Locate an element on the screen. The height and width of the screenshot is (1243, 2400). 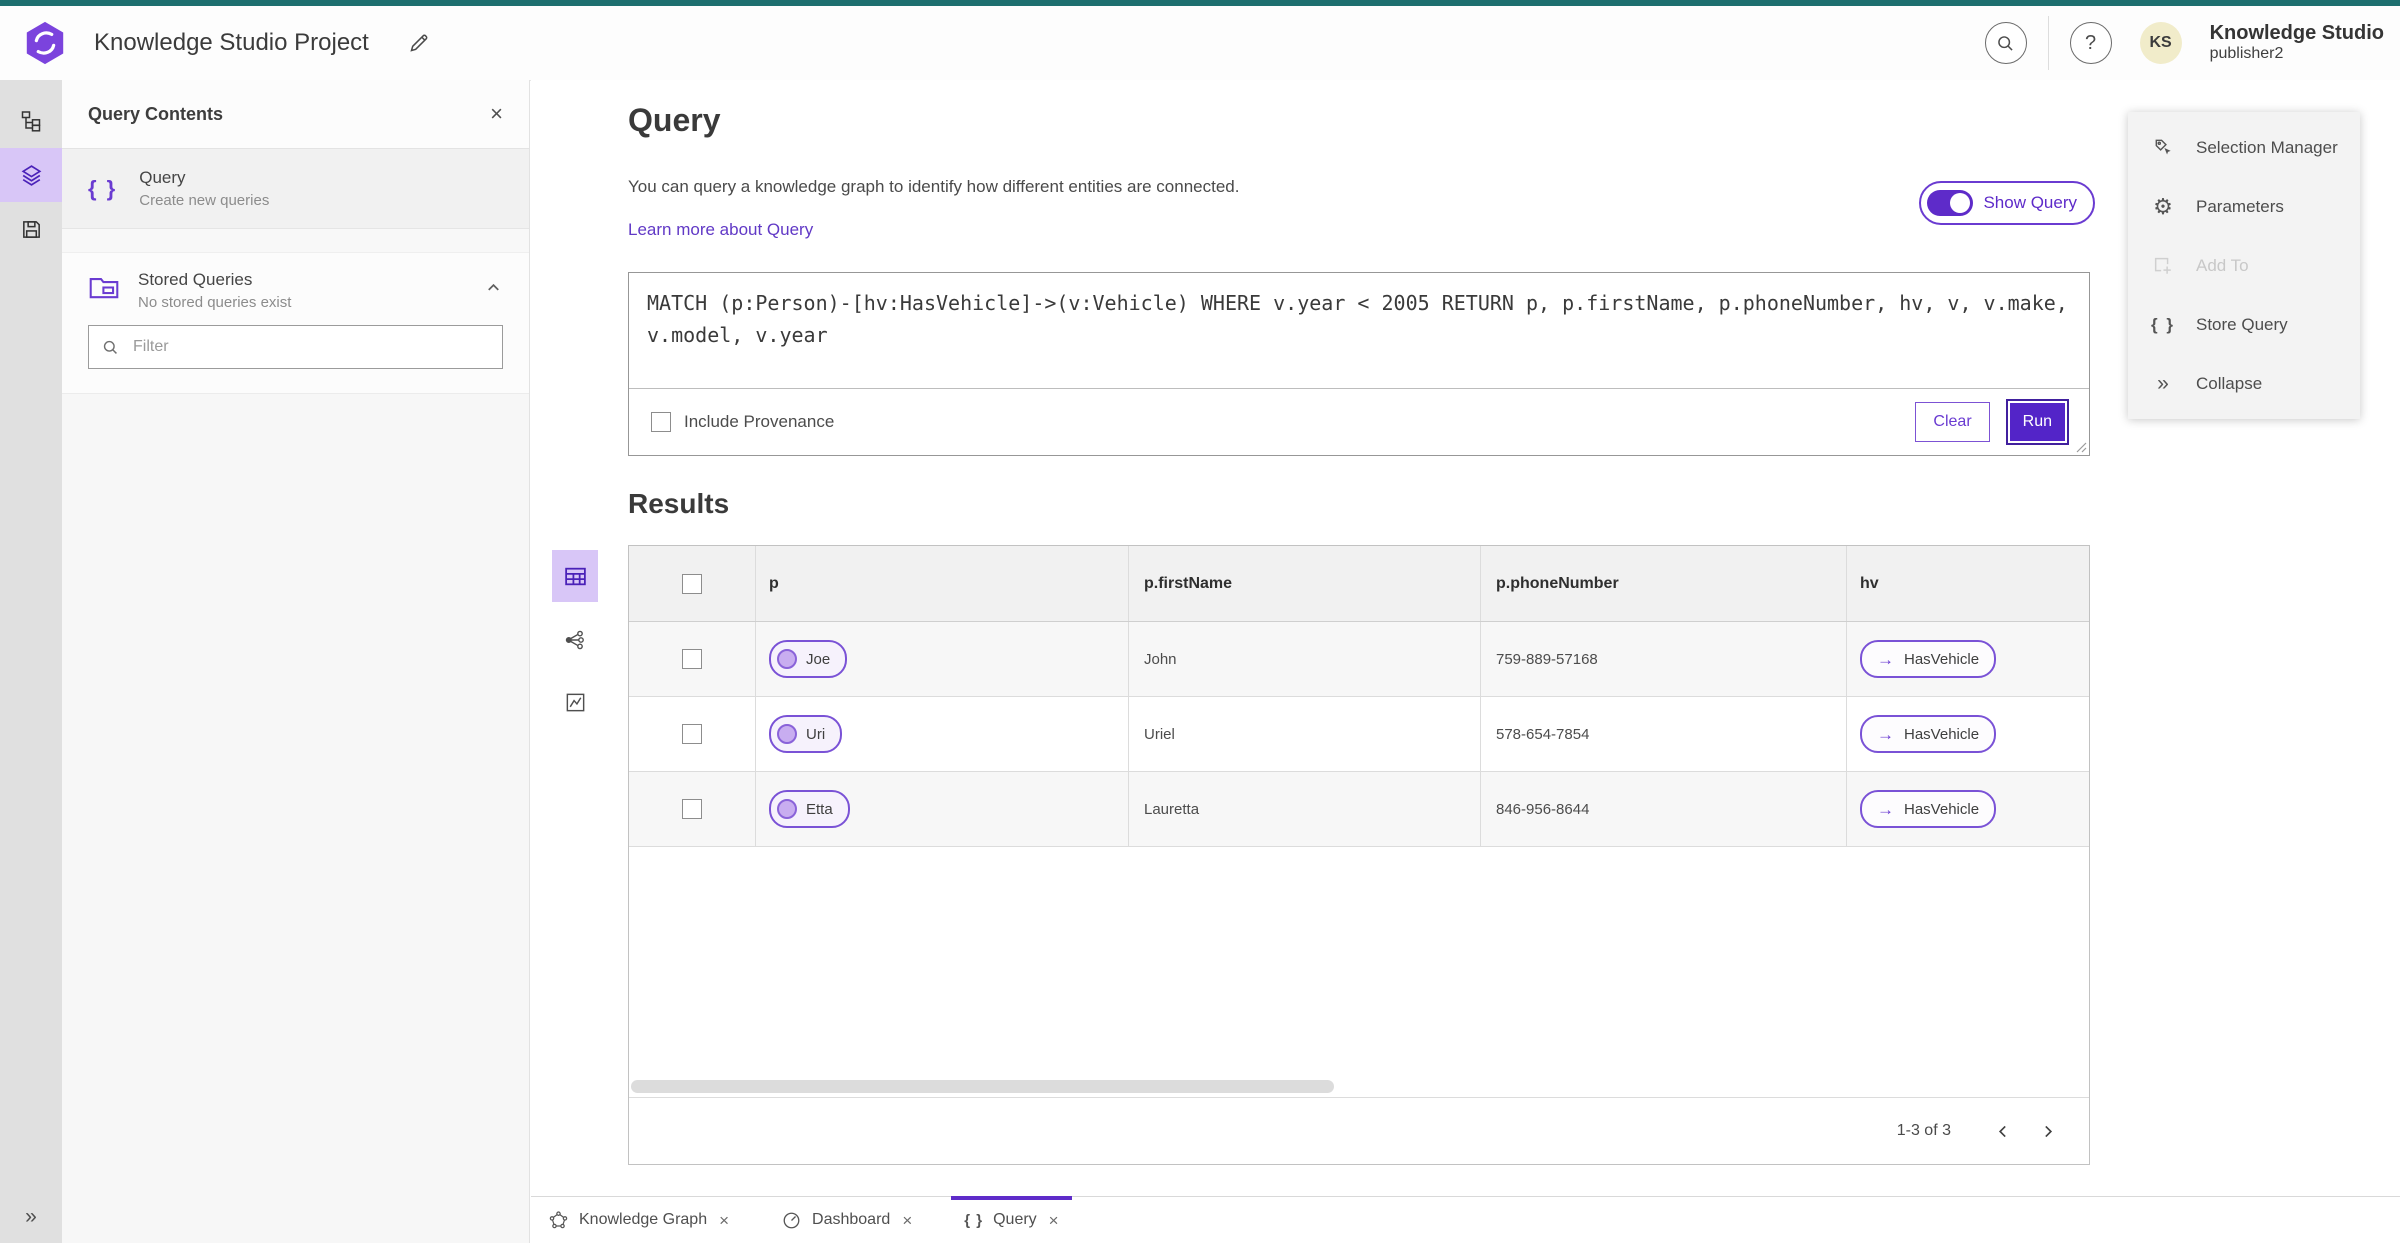
horizontal-scrollbar is located at coordinates (982, 1086).